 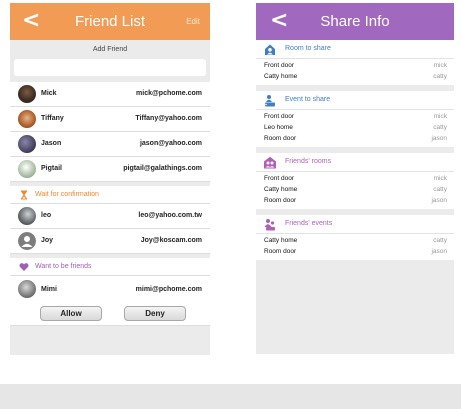 What do you see at coordinates (270, 101) in the screenshot?
I see `event-icon` at bounding box center [270, 101].